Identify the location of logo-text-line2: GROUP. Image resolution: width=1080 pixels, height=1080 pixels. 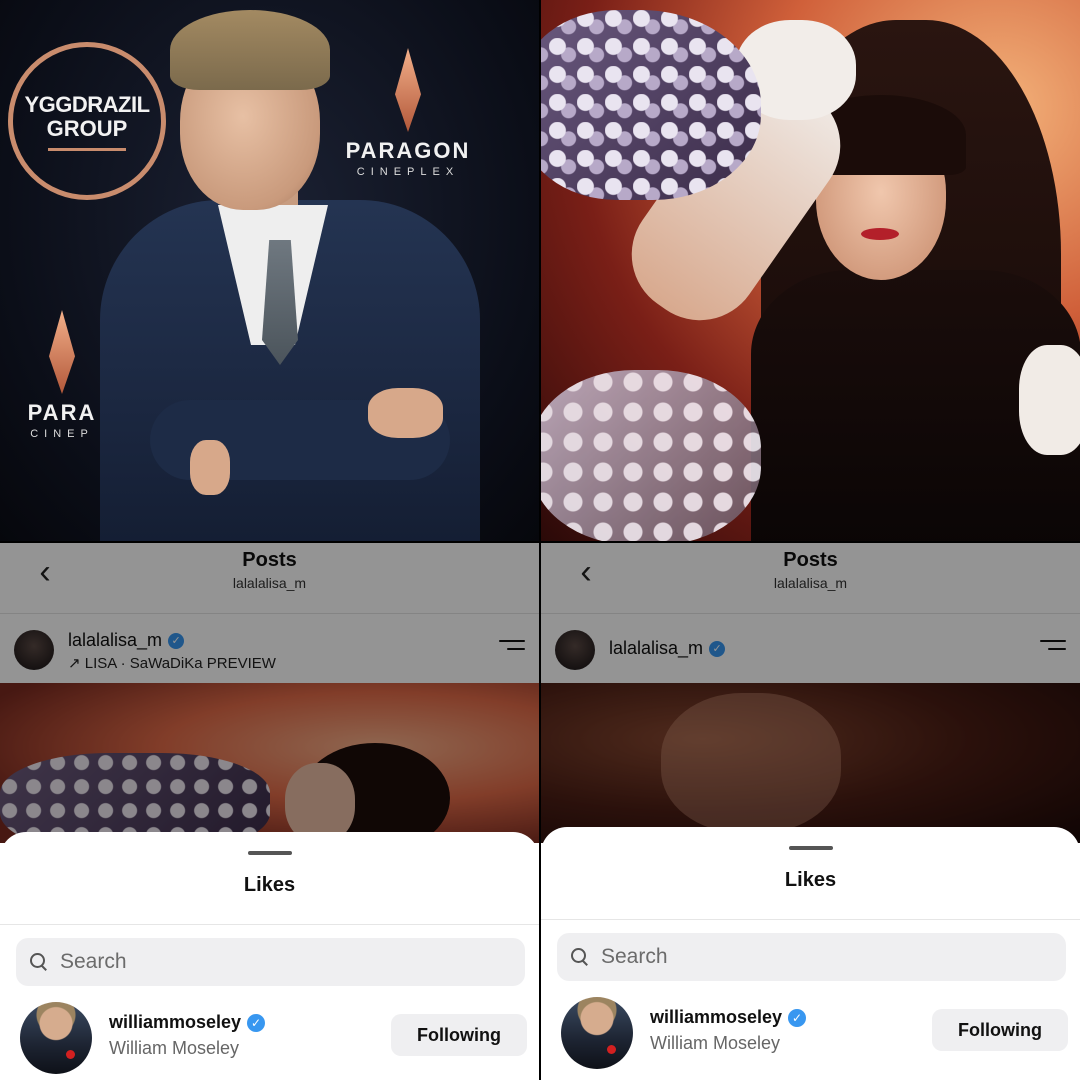
(87, 128).